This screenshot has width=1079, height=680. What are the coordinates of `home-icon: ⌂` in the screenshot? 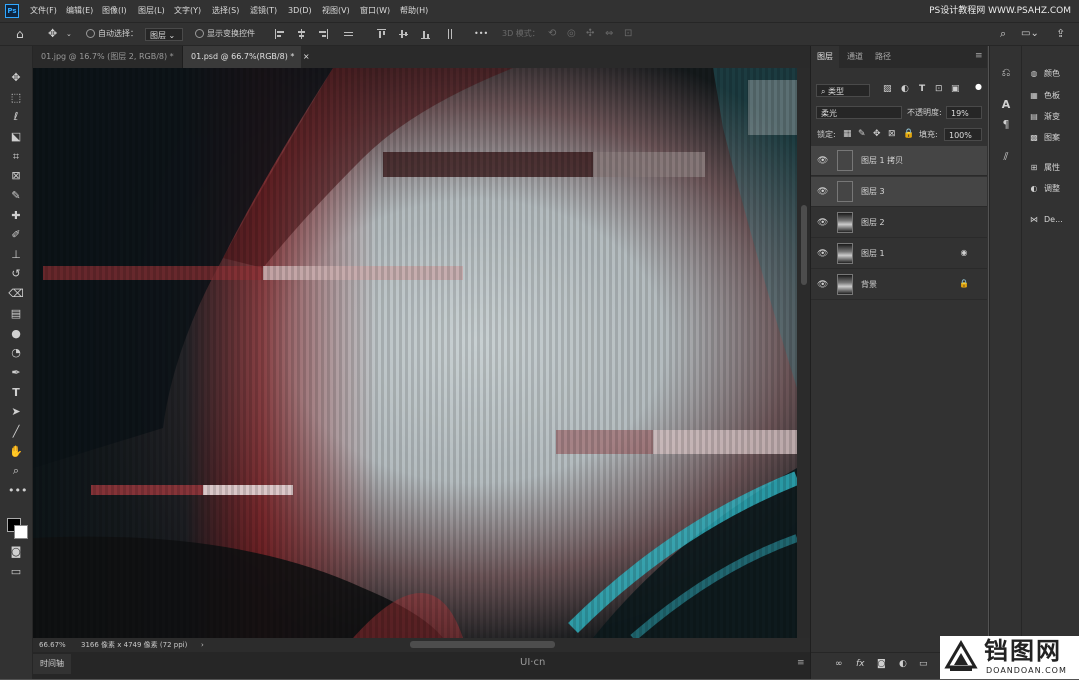 It's located at (20, 34).